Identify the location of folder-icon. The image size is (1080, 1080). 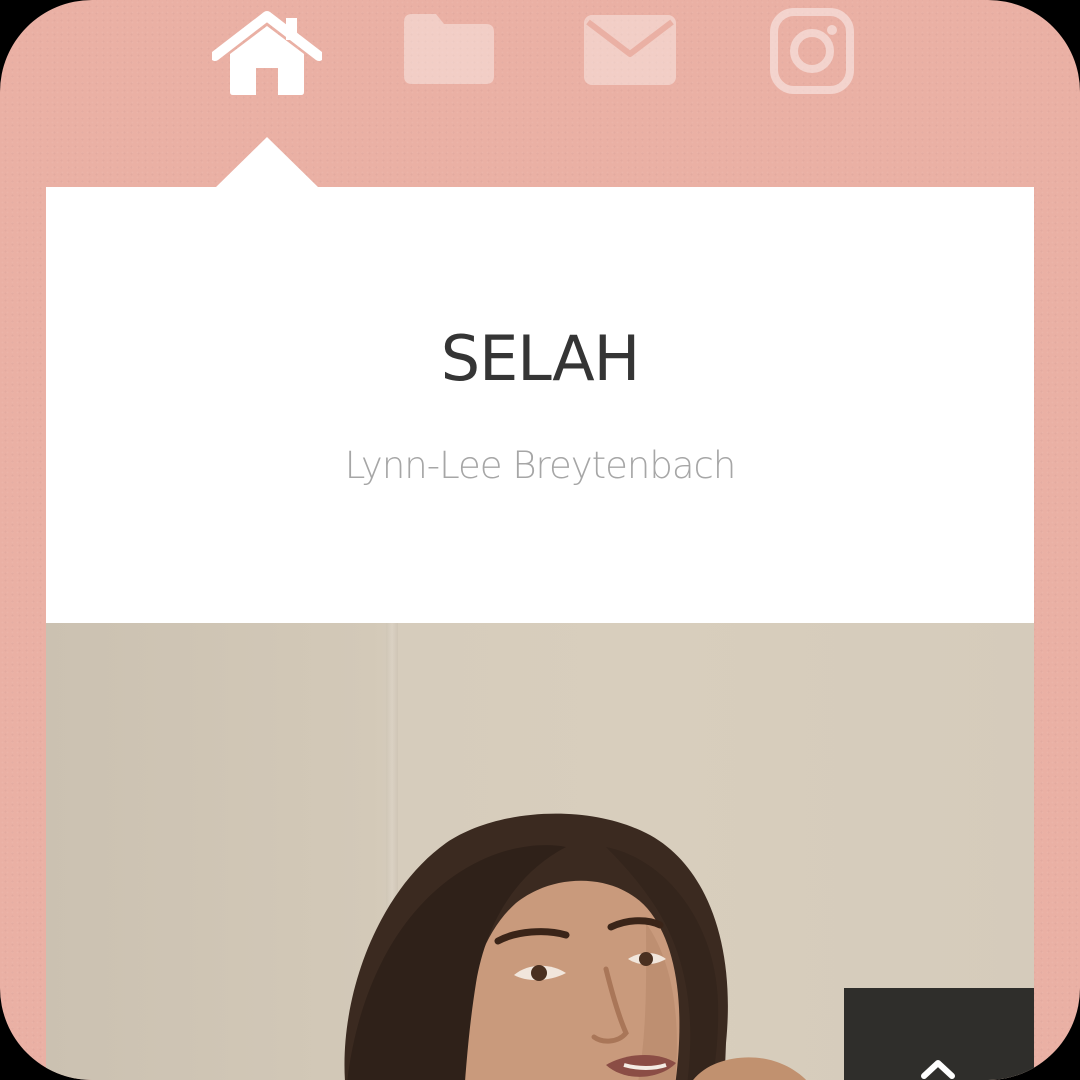
(449, 49).